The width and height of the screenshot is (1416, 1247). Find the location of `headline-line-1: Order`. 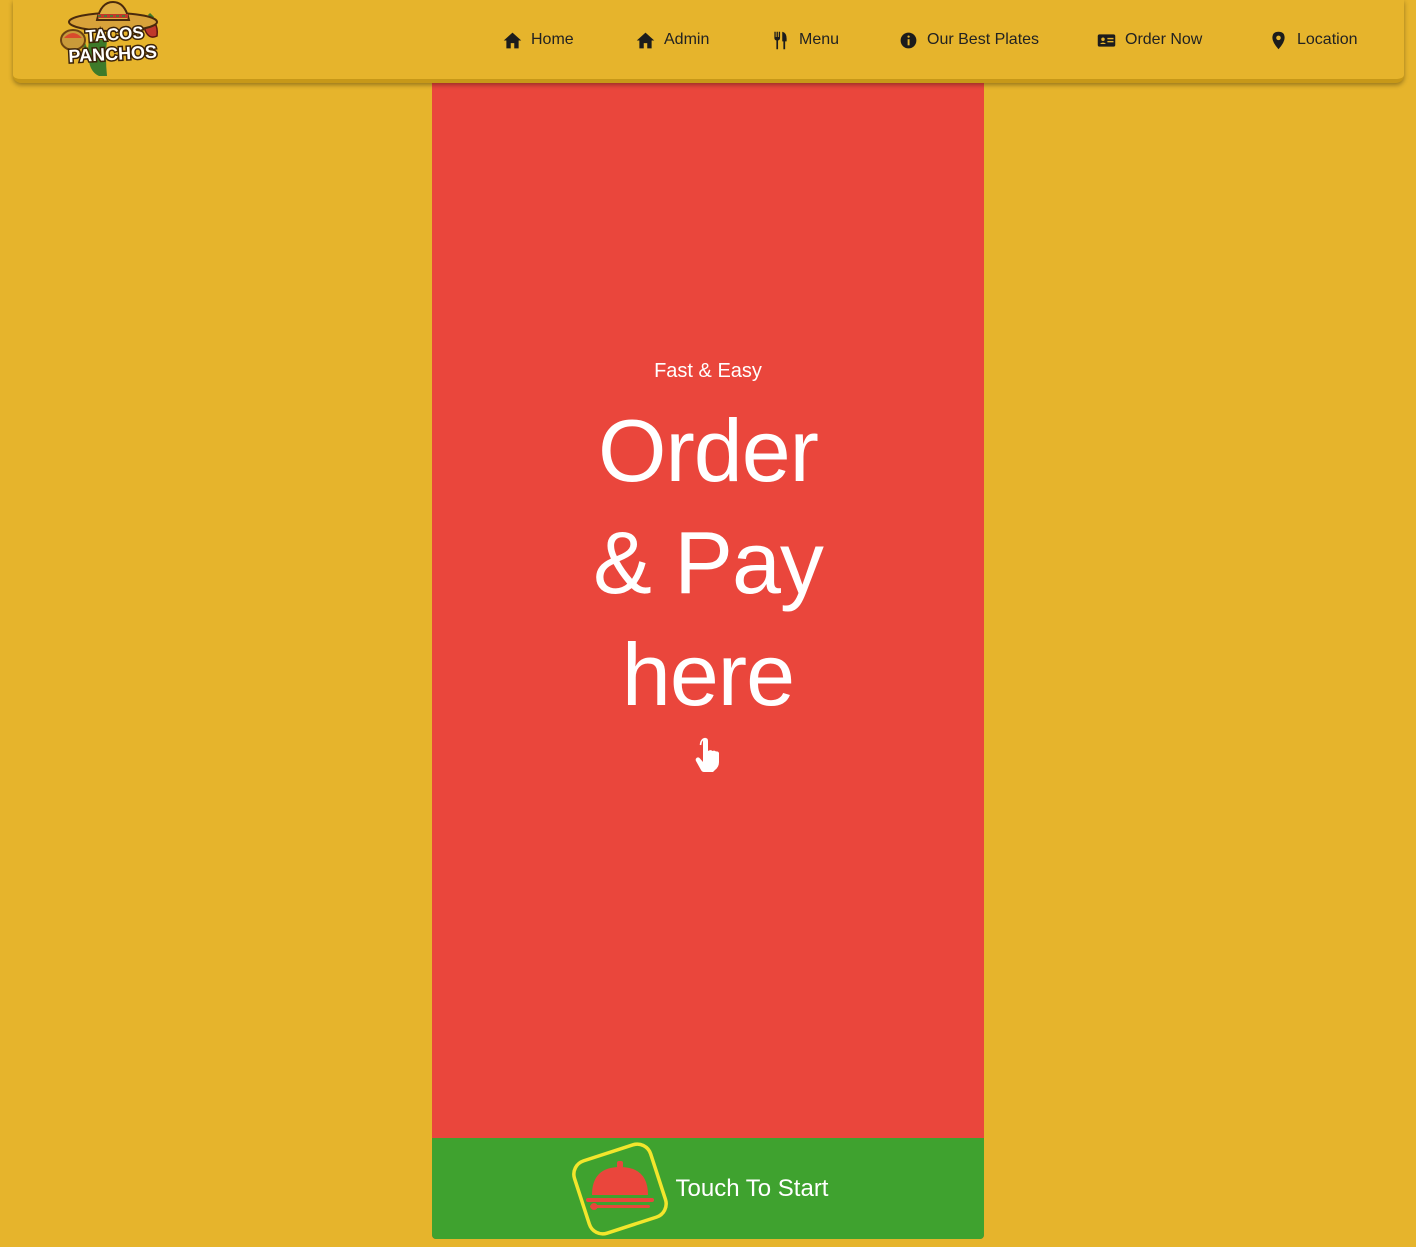

headline-line-1: Order is located at coordinates (708, 450).